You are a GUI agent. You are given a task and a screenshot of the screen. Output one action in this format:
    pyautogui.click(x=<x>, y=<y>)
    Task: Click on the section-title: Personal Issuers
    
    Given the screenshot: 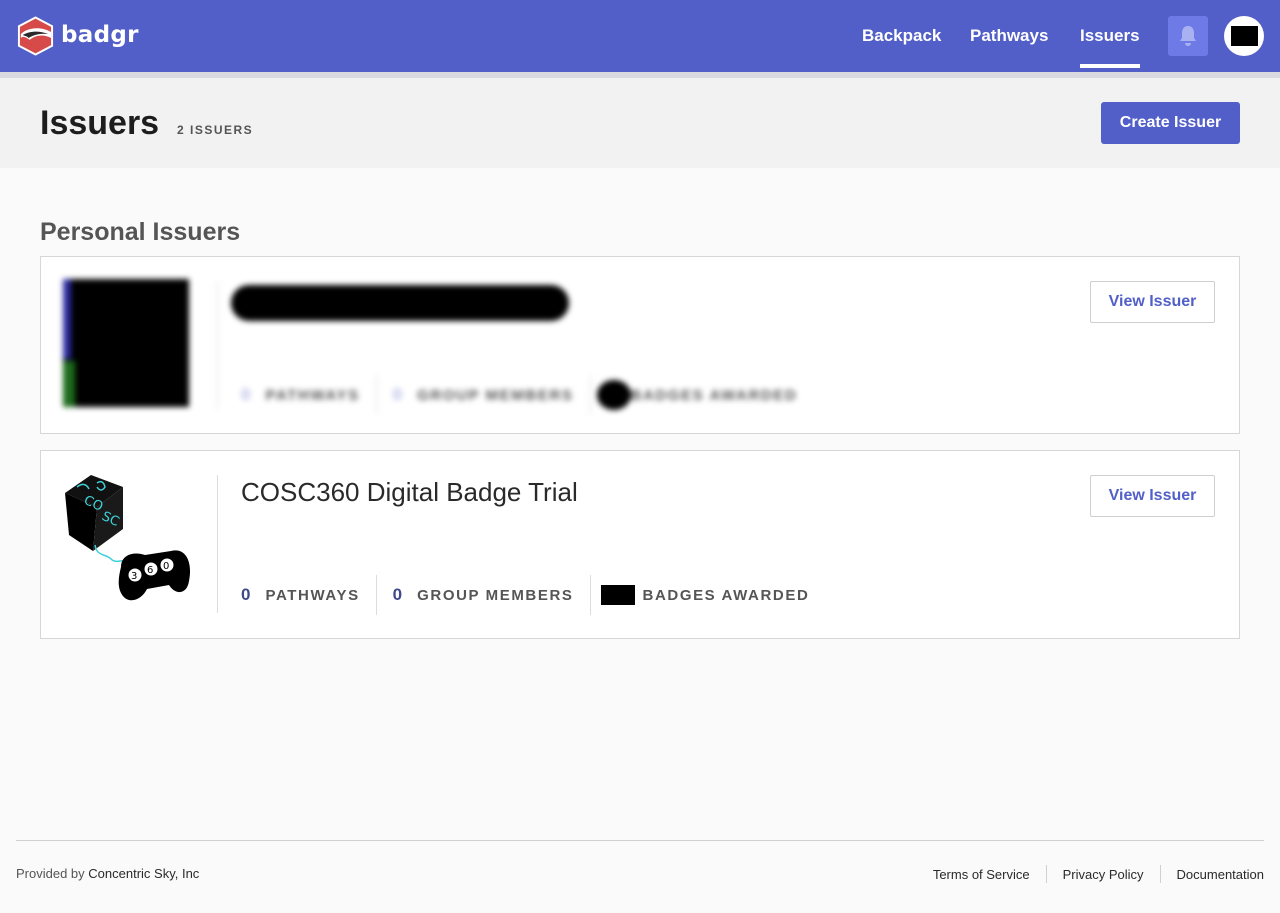 What is the action you would take?
    pyautogui.click(x=140, y=232)
    